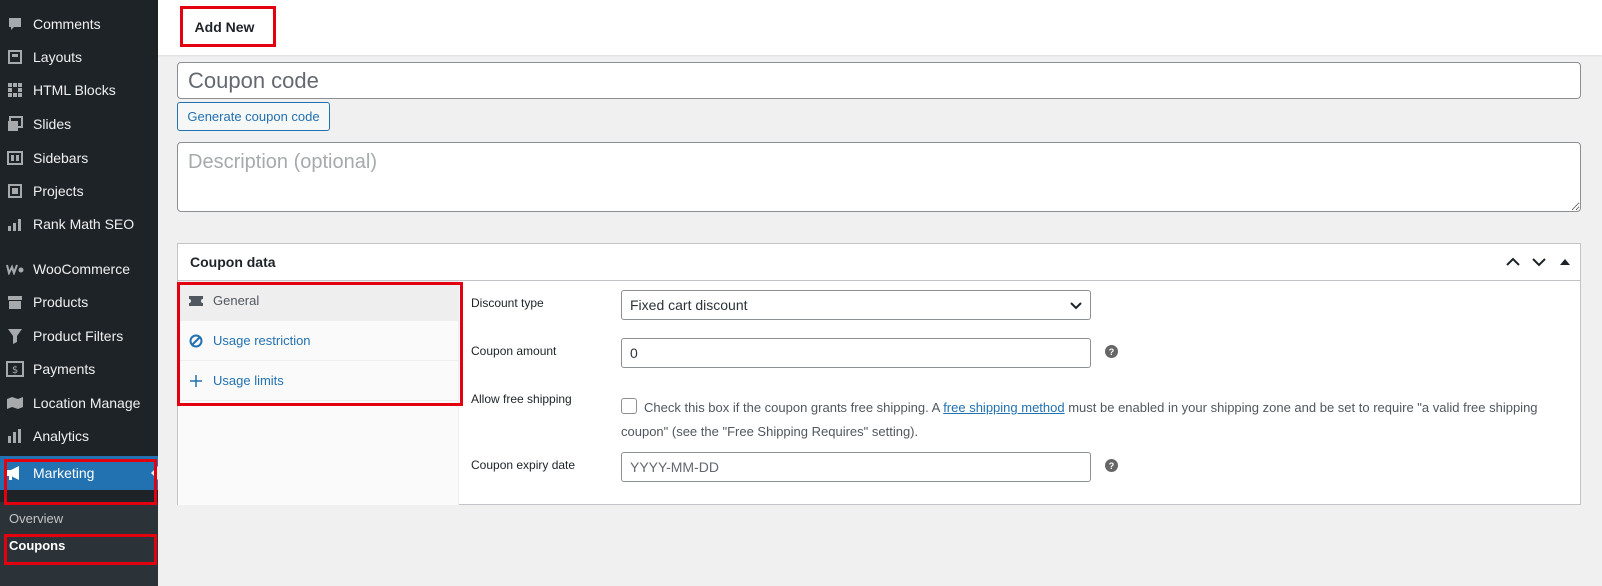  I want to click on arrows-icon, so click(196, 381).